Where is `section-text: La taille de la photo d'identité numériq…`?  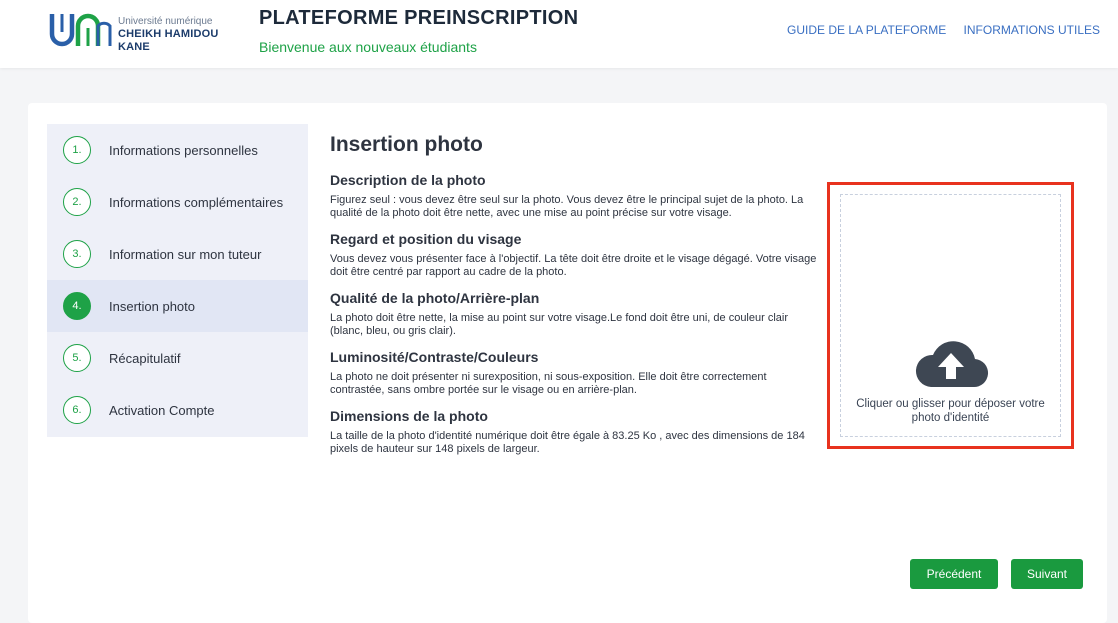
section-text: La taille de la photo d'identité numériq… is located at coordinates (567, 442).